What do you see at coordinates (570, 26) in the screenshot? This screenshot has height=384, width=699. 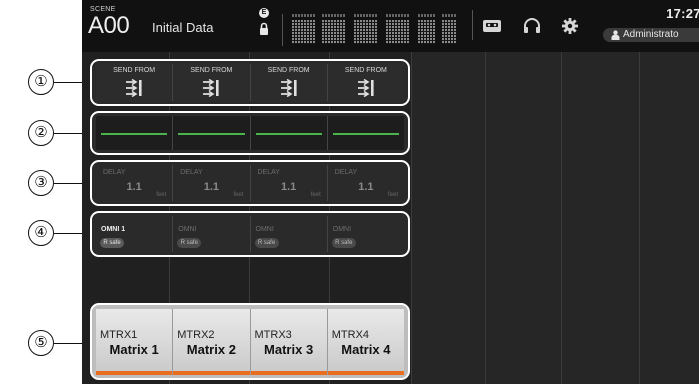 I see `gear-icon` at bounding box center [570, 26].